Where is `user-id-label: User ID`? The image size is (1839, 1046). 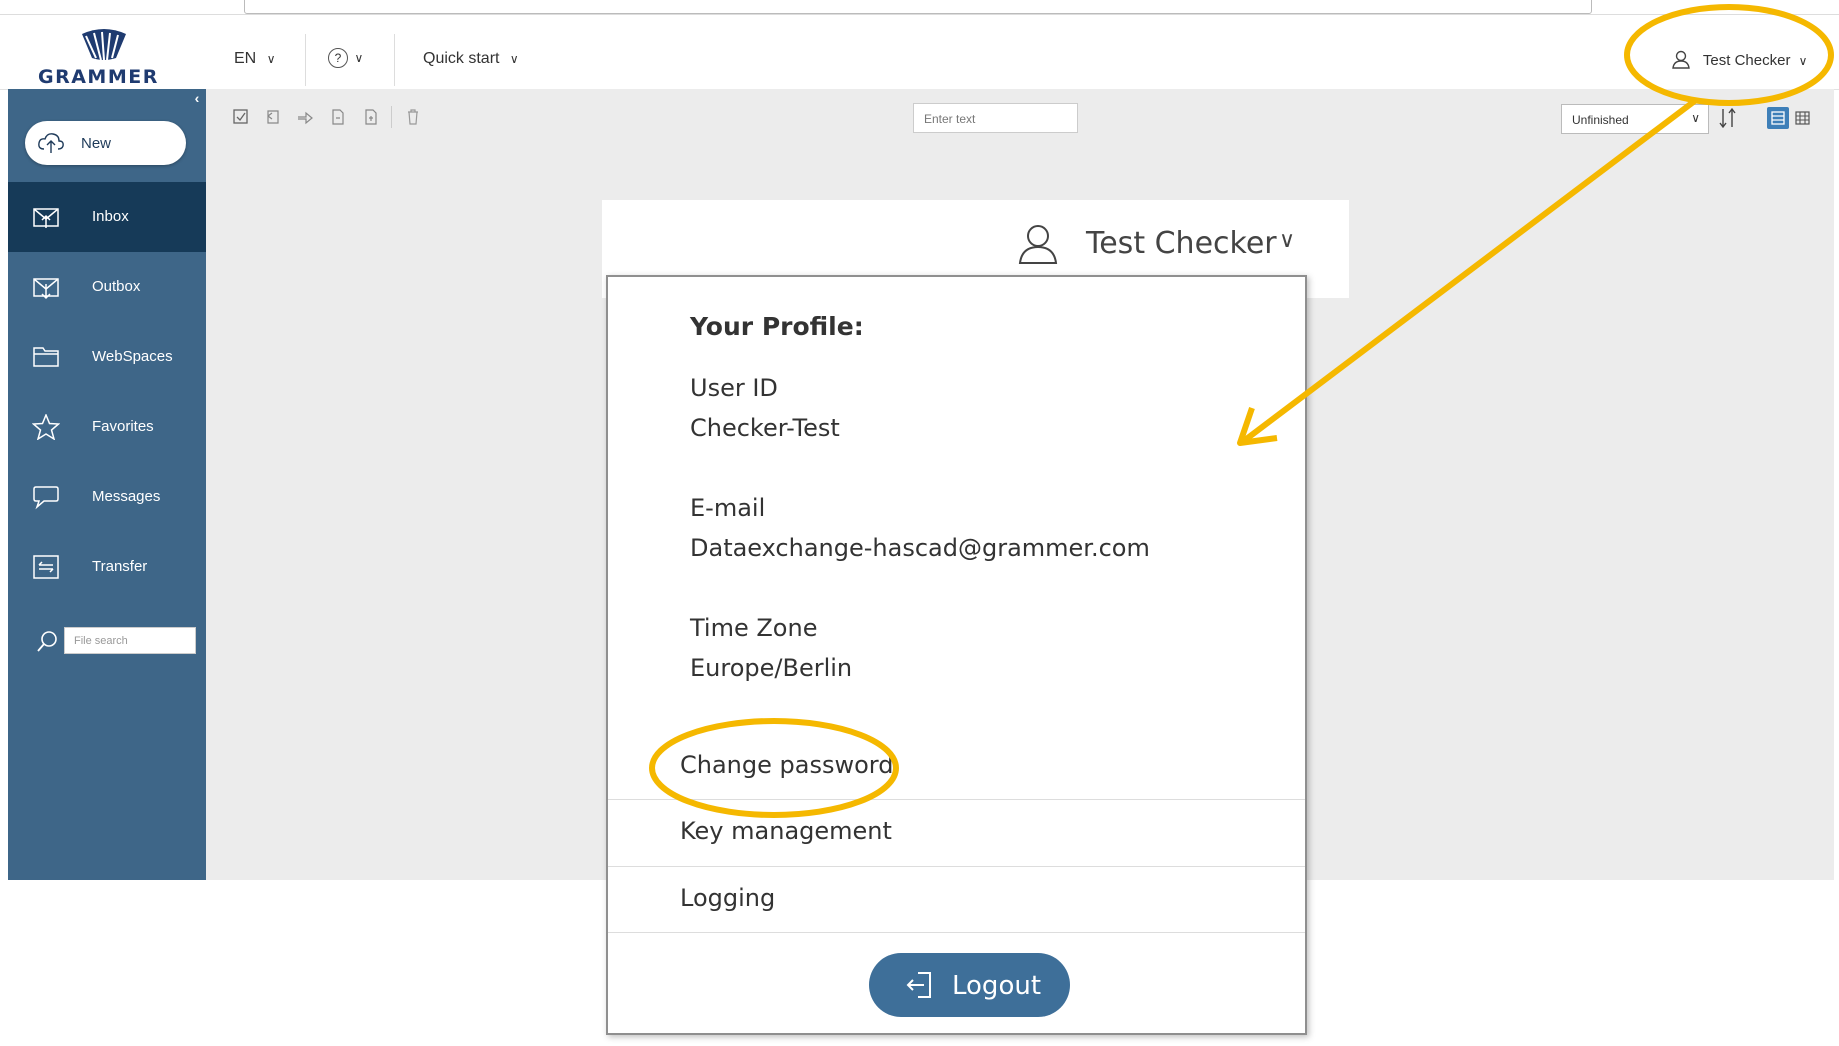
user-id-label: User ID is located at coordinates (734, 388).